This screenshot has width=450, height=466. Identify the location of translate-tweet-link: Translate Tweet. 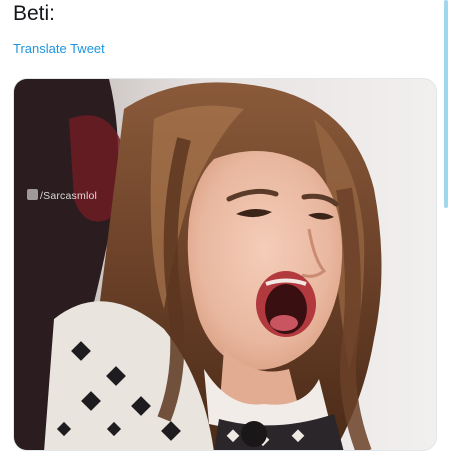
(59, 49).